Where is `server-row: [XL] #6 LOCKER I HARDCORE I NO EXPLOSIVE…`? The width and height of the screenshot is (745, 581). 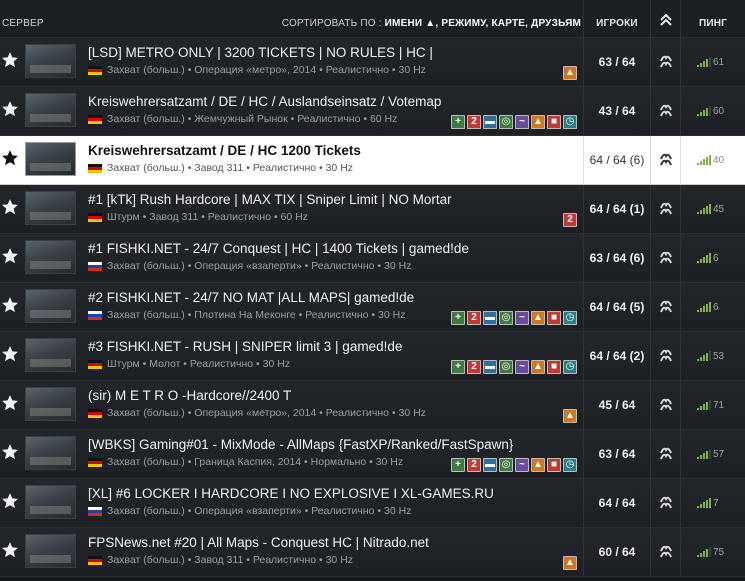
server-row: [XL] #6 LOCKER I HARDCORE I NO EXPLOSIVE… is located at coordinates (372, 503).